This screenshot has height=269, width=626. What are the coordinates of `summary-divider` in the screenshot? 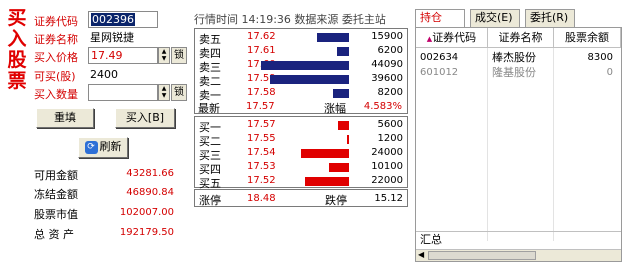 It's located at (518, 231).